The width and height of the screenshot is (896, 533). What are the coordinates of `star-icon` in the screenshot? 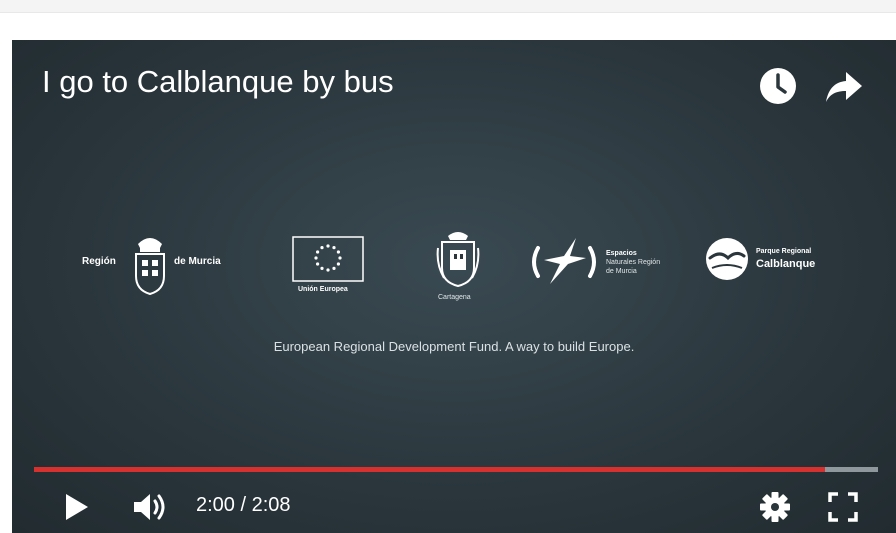 It's located at (564, 261).